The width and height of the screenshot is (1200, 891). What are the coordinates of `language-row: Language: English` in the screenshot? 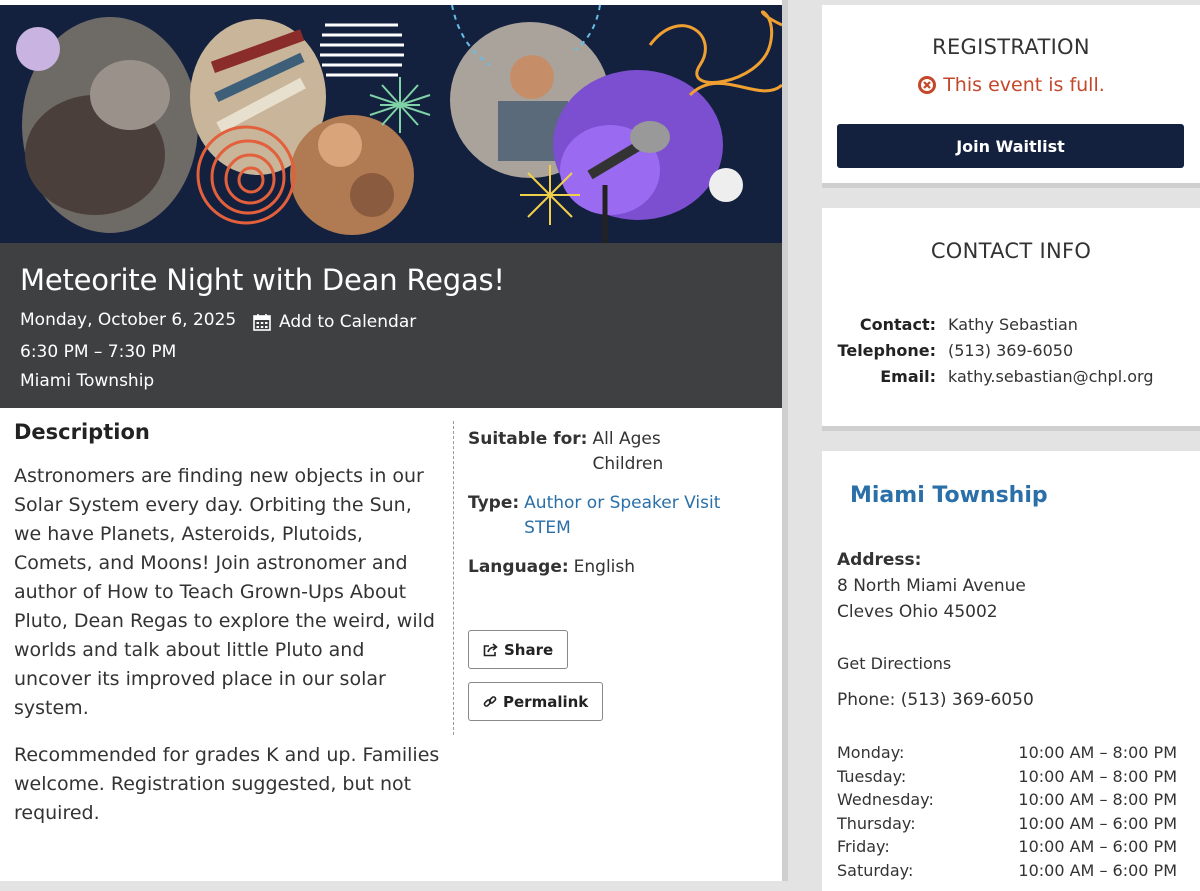 It's located at (618, 567).